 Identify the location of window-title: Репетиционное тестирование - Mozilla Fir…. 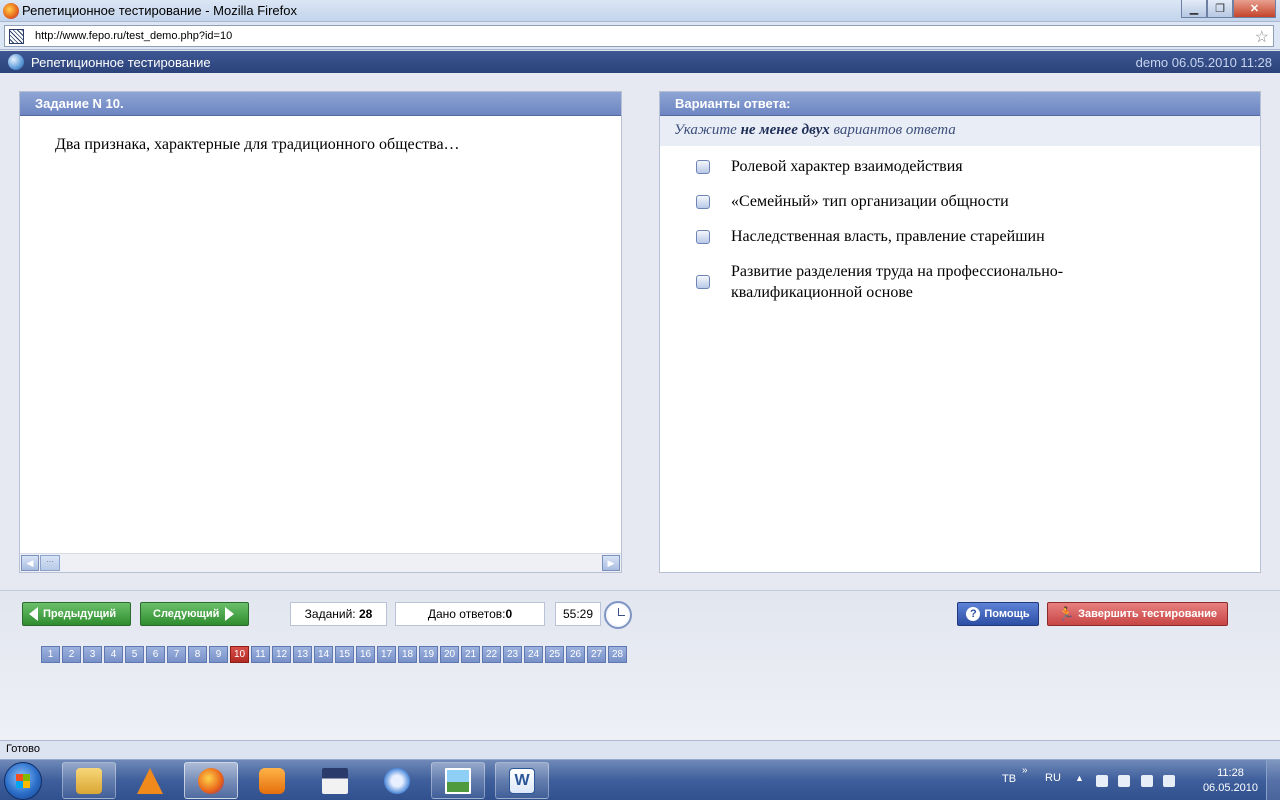
(159, 10).